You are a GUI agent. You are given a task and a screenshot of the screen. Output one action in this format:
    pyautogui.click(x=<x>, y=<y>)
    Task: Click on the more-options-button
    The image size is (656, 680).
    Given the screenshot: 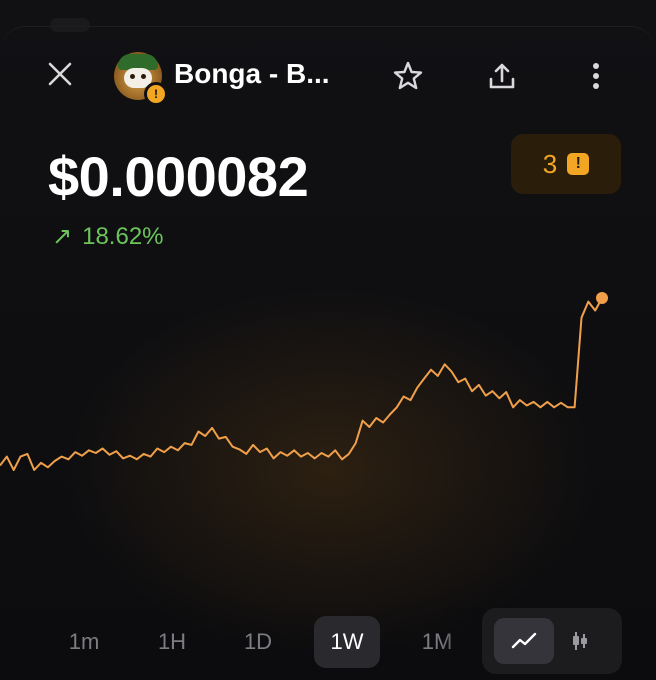 What is the action you would take?
    pyautogui.click(x=596, y=76)
    